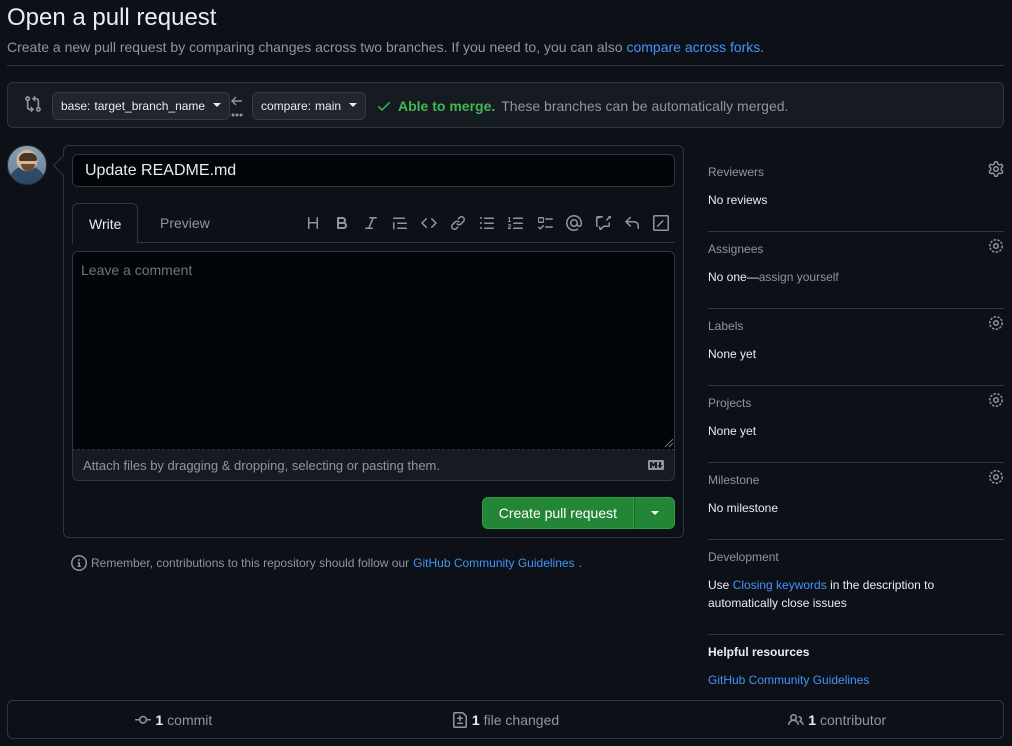 The height and width of the screenshot is (746, 1012). What do you see at coordinates (447, 106) in the screenshot?
I see `merge-ok-text: Able to merge.` at bounding box center [447, 106].